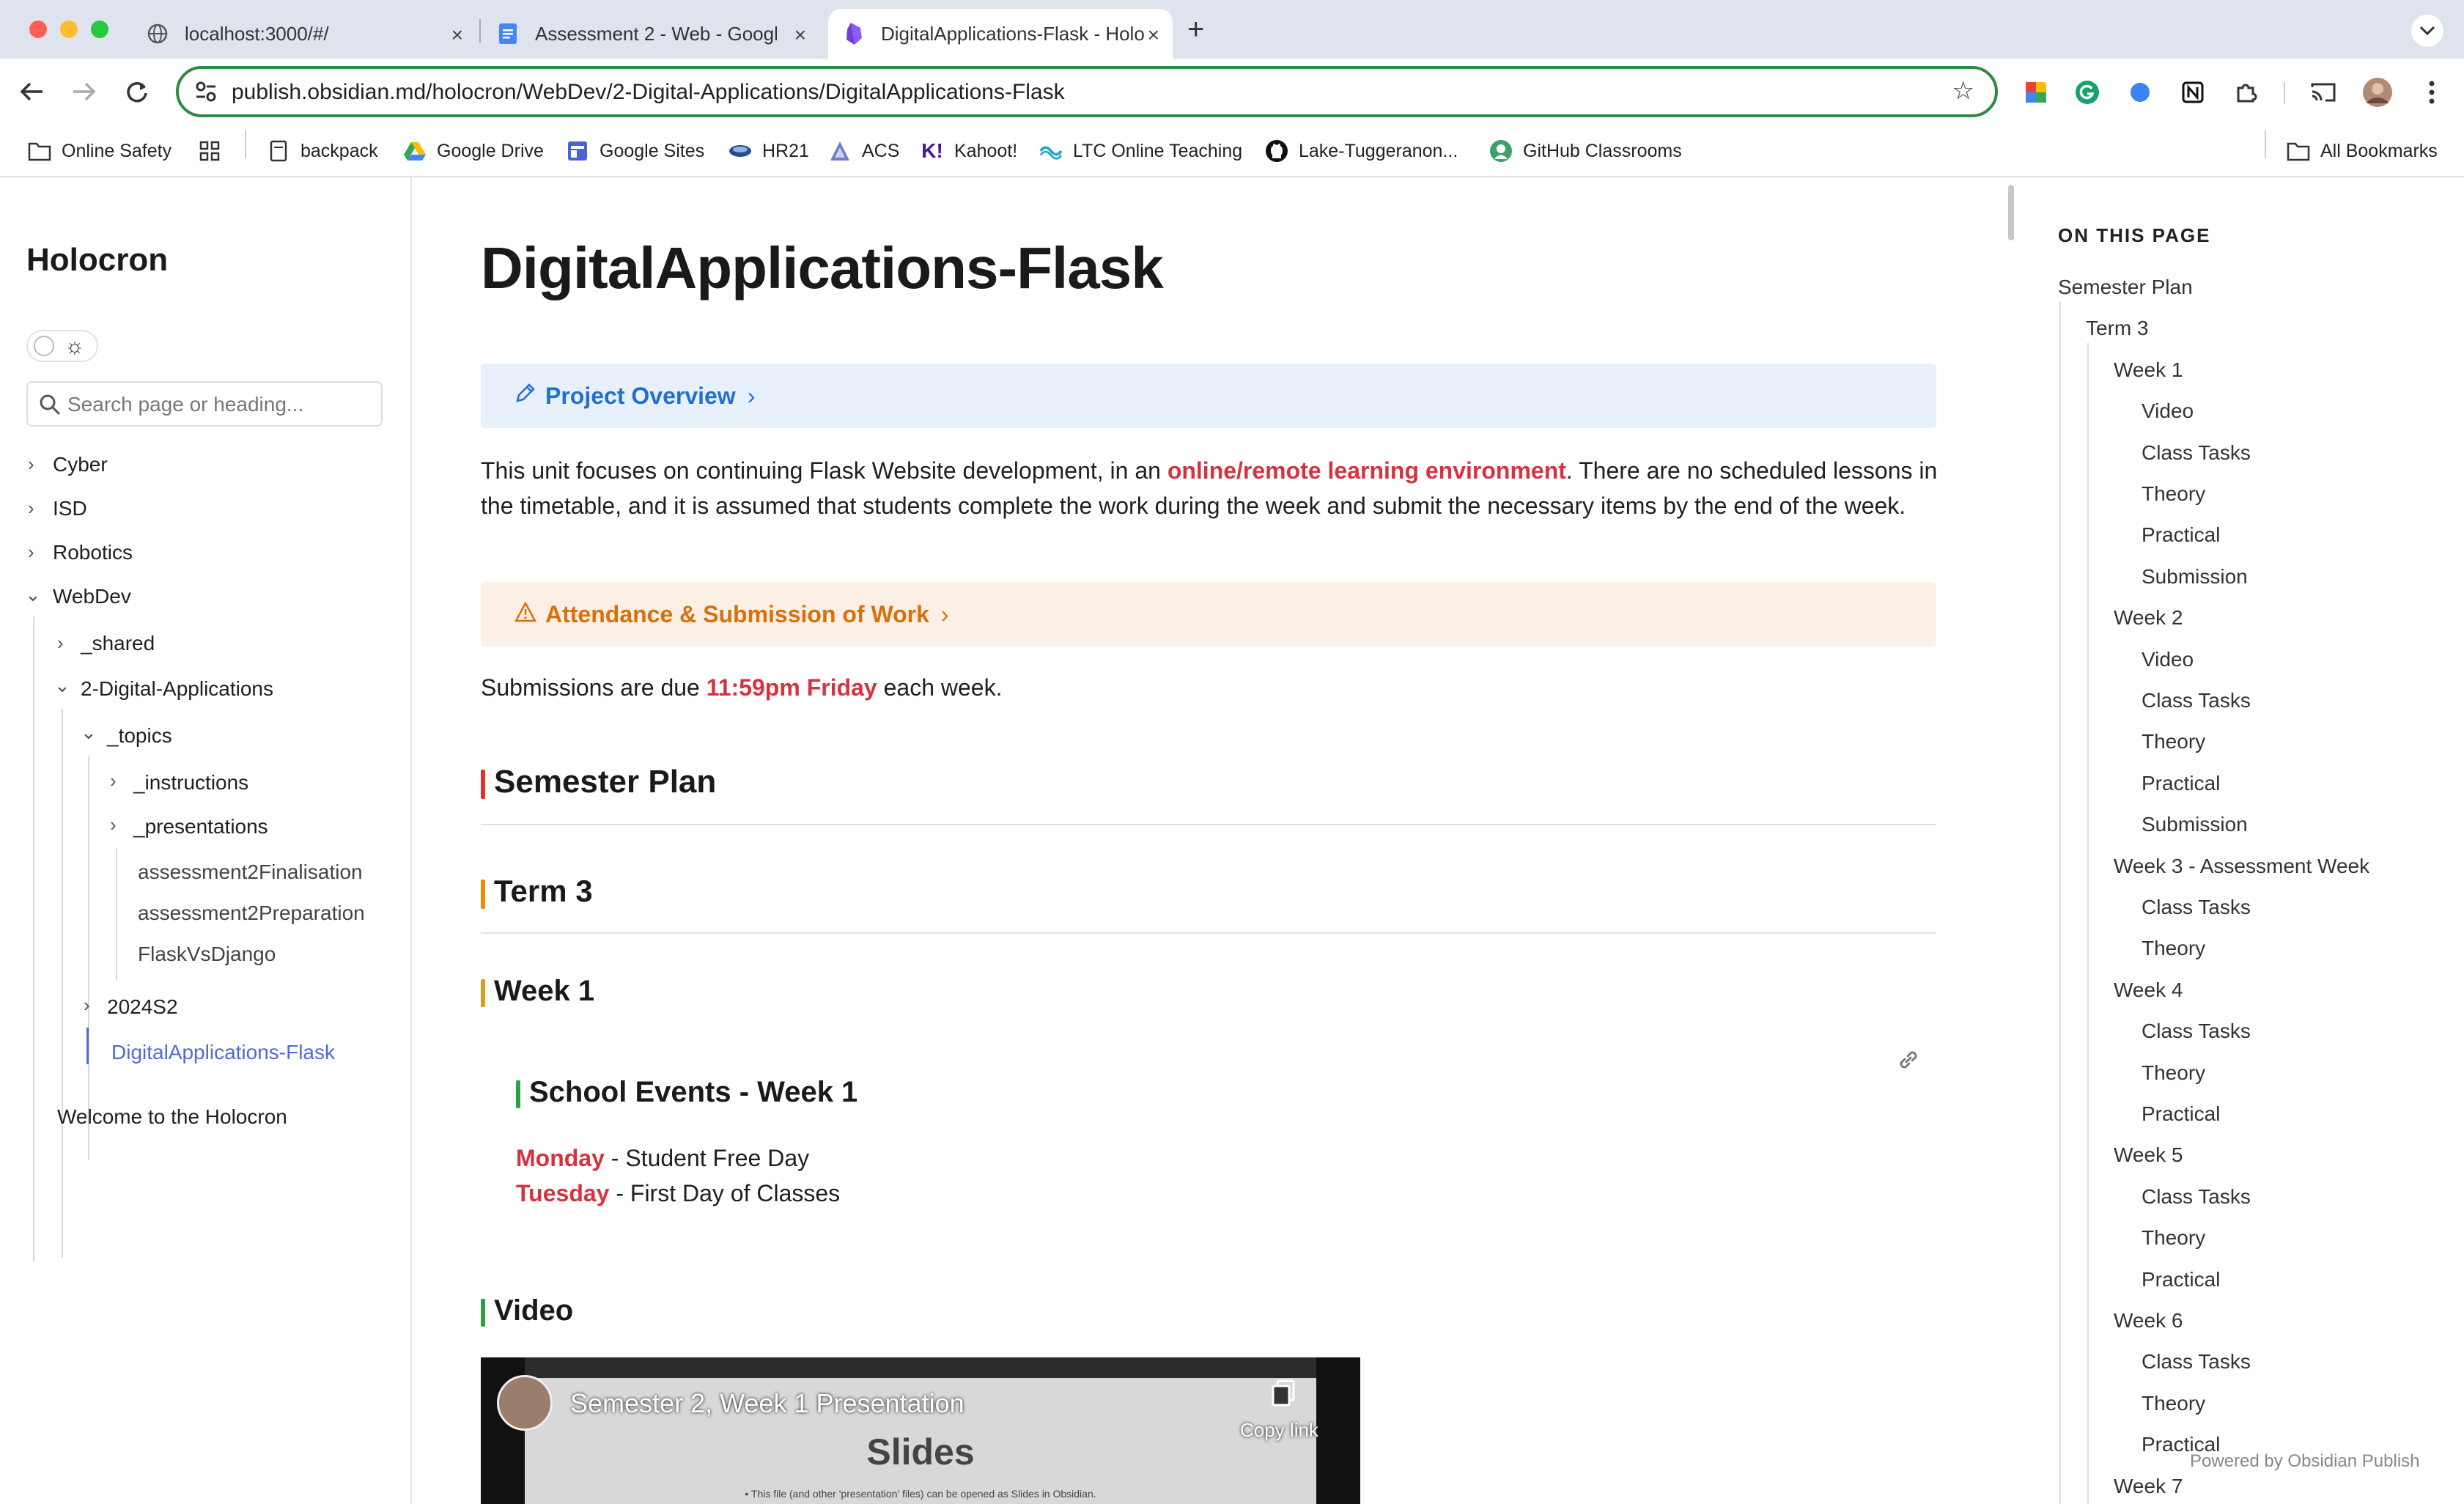  Describe the element at coordinates (2245, 92) in the screenshot. I see `extensions-puzzle-icon` at that location.